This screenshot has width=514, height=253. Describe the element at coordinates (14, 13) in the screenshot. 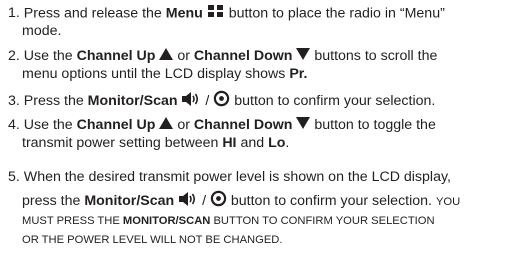

I see `step-number: 1.` at that location.